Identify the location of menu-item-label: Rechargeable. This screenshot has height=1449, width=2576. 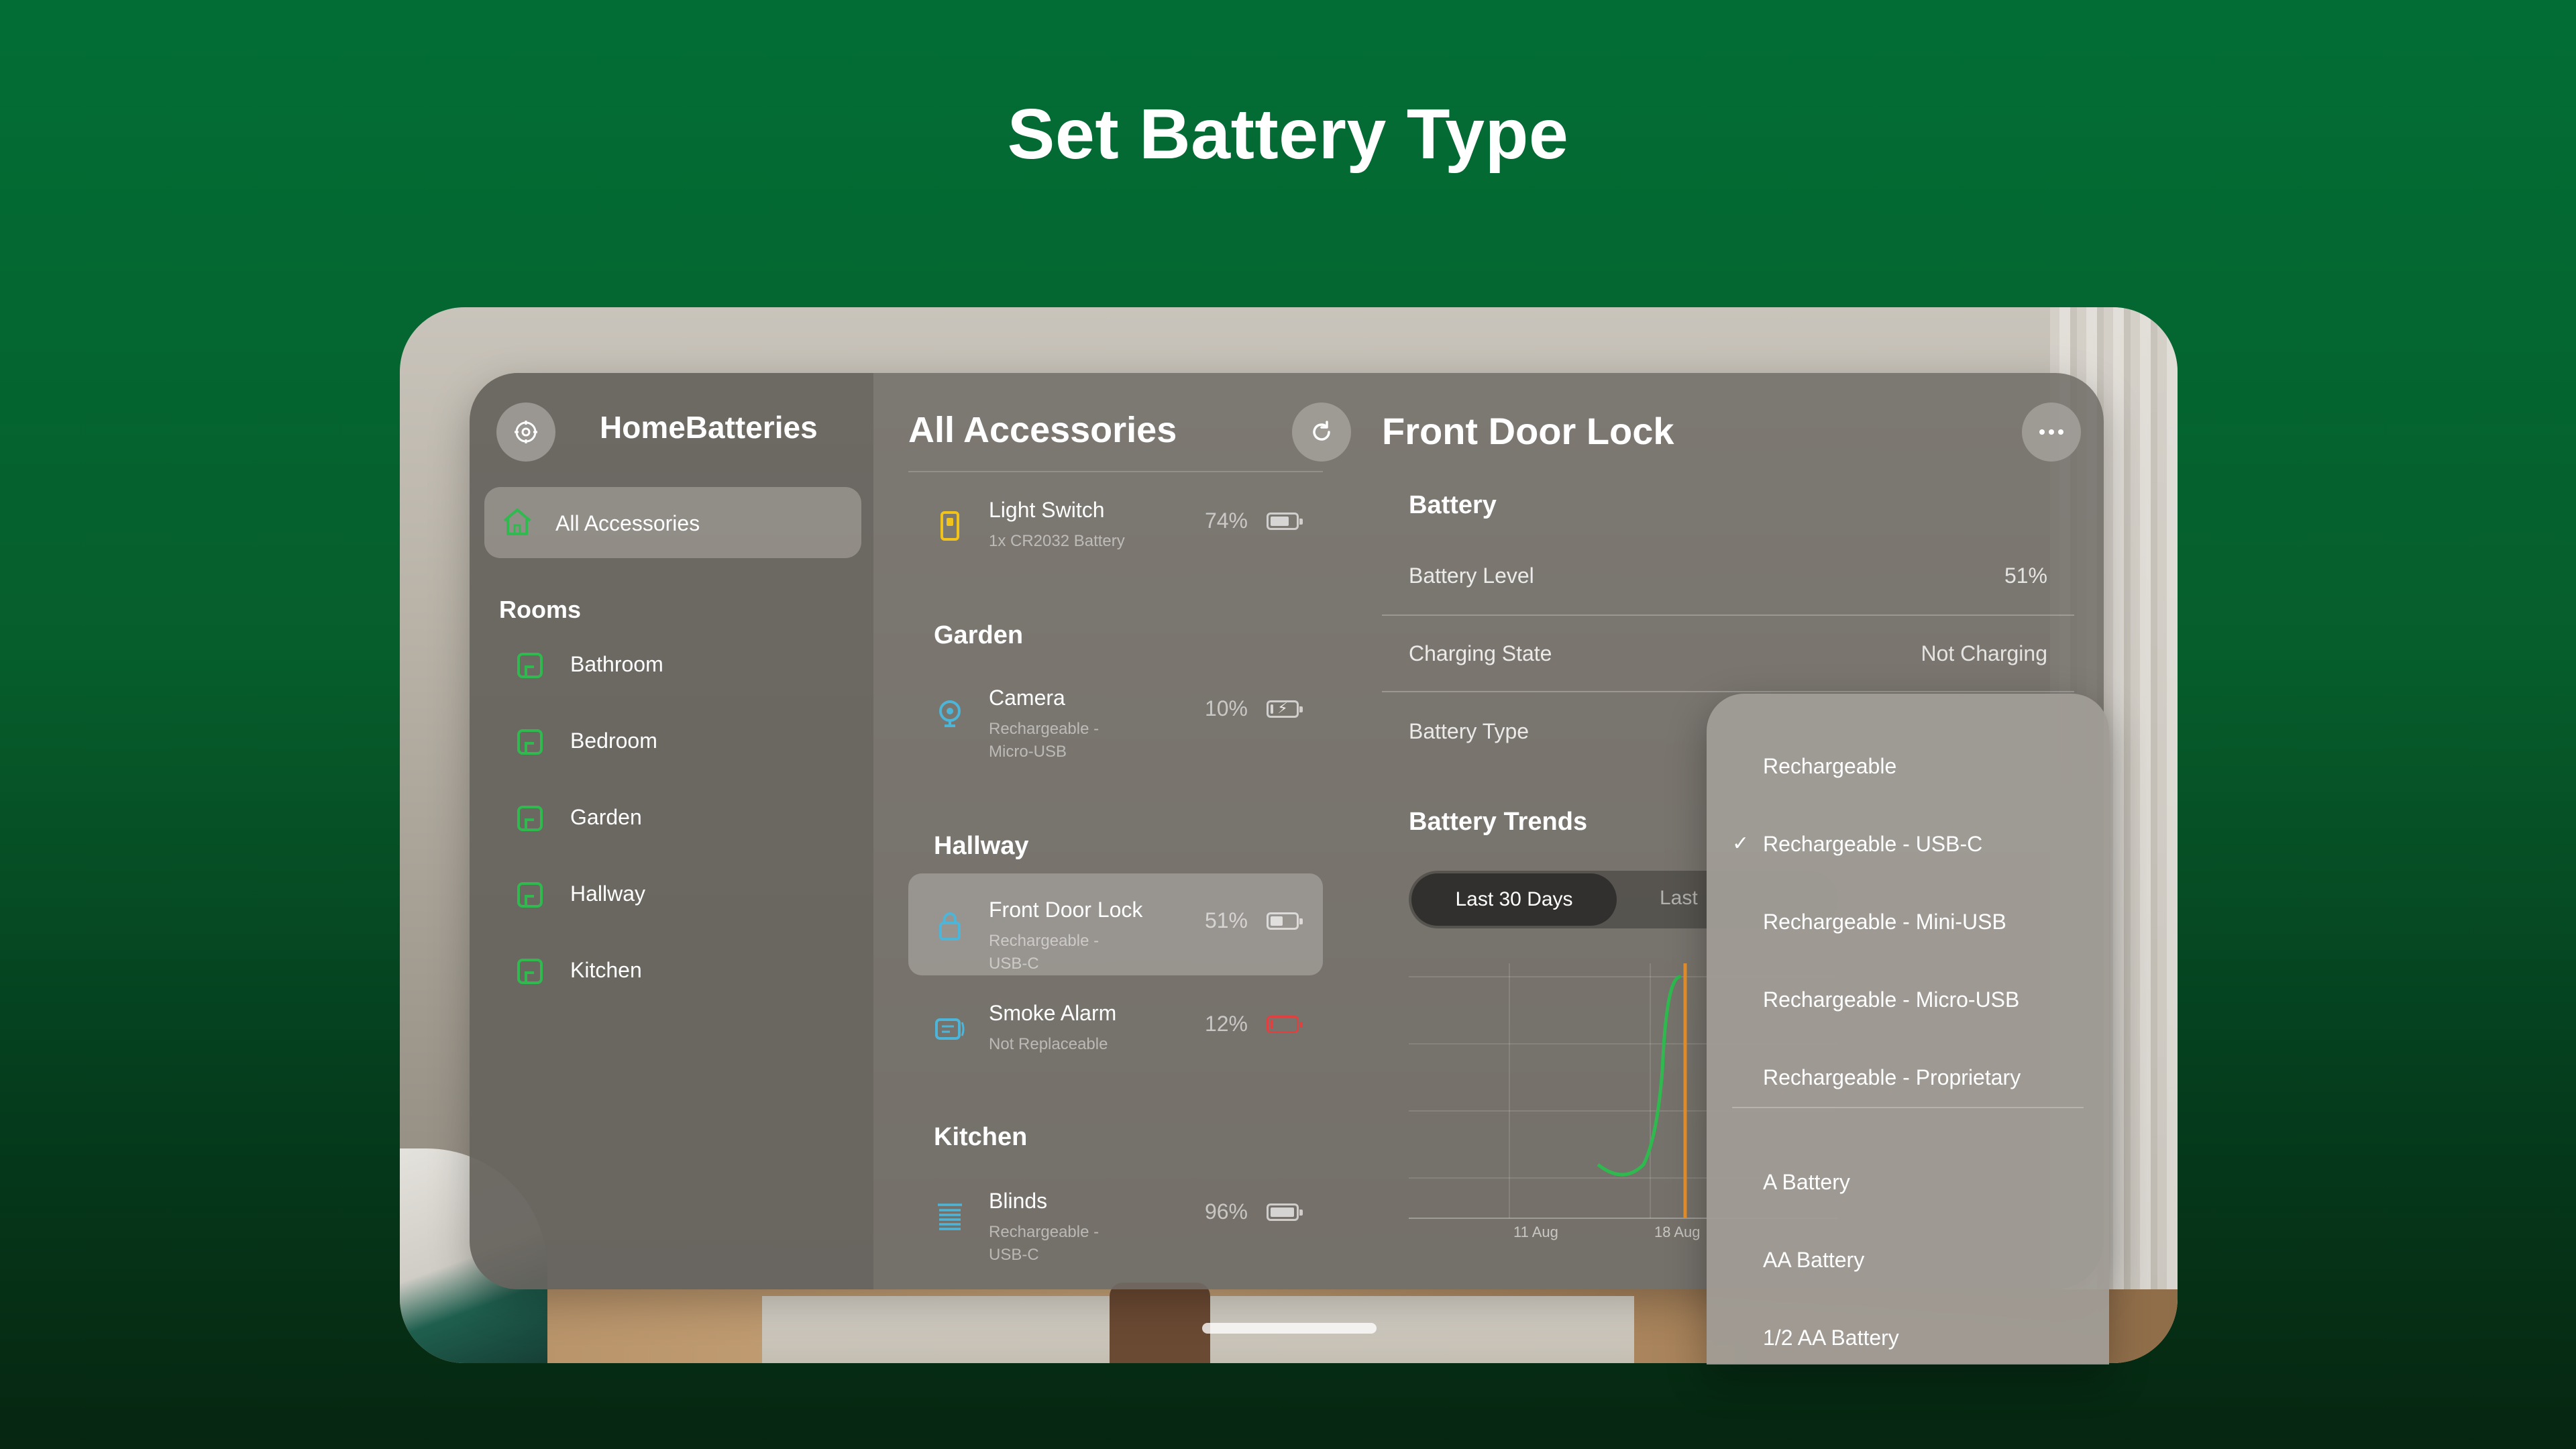
(1830, 766).